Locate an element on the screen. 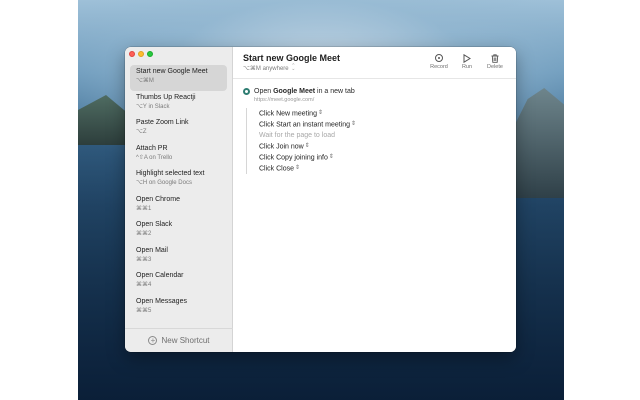  trash-icon is located at coordinates (495, 58).